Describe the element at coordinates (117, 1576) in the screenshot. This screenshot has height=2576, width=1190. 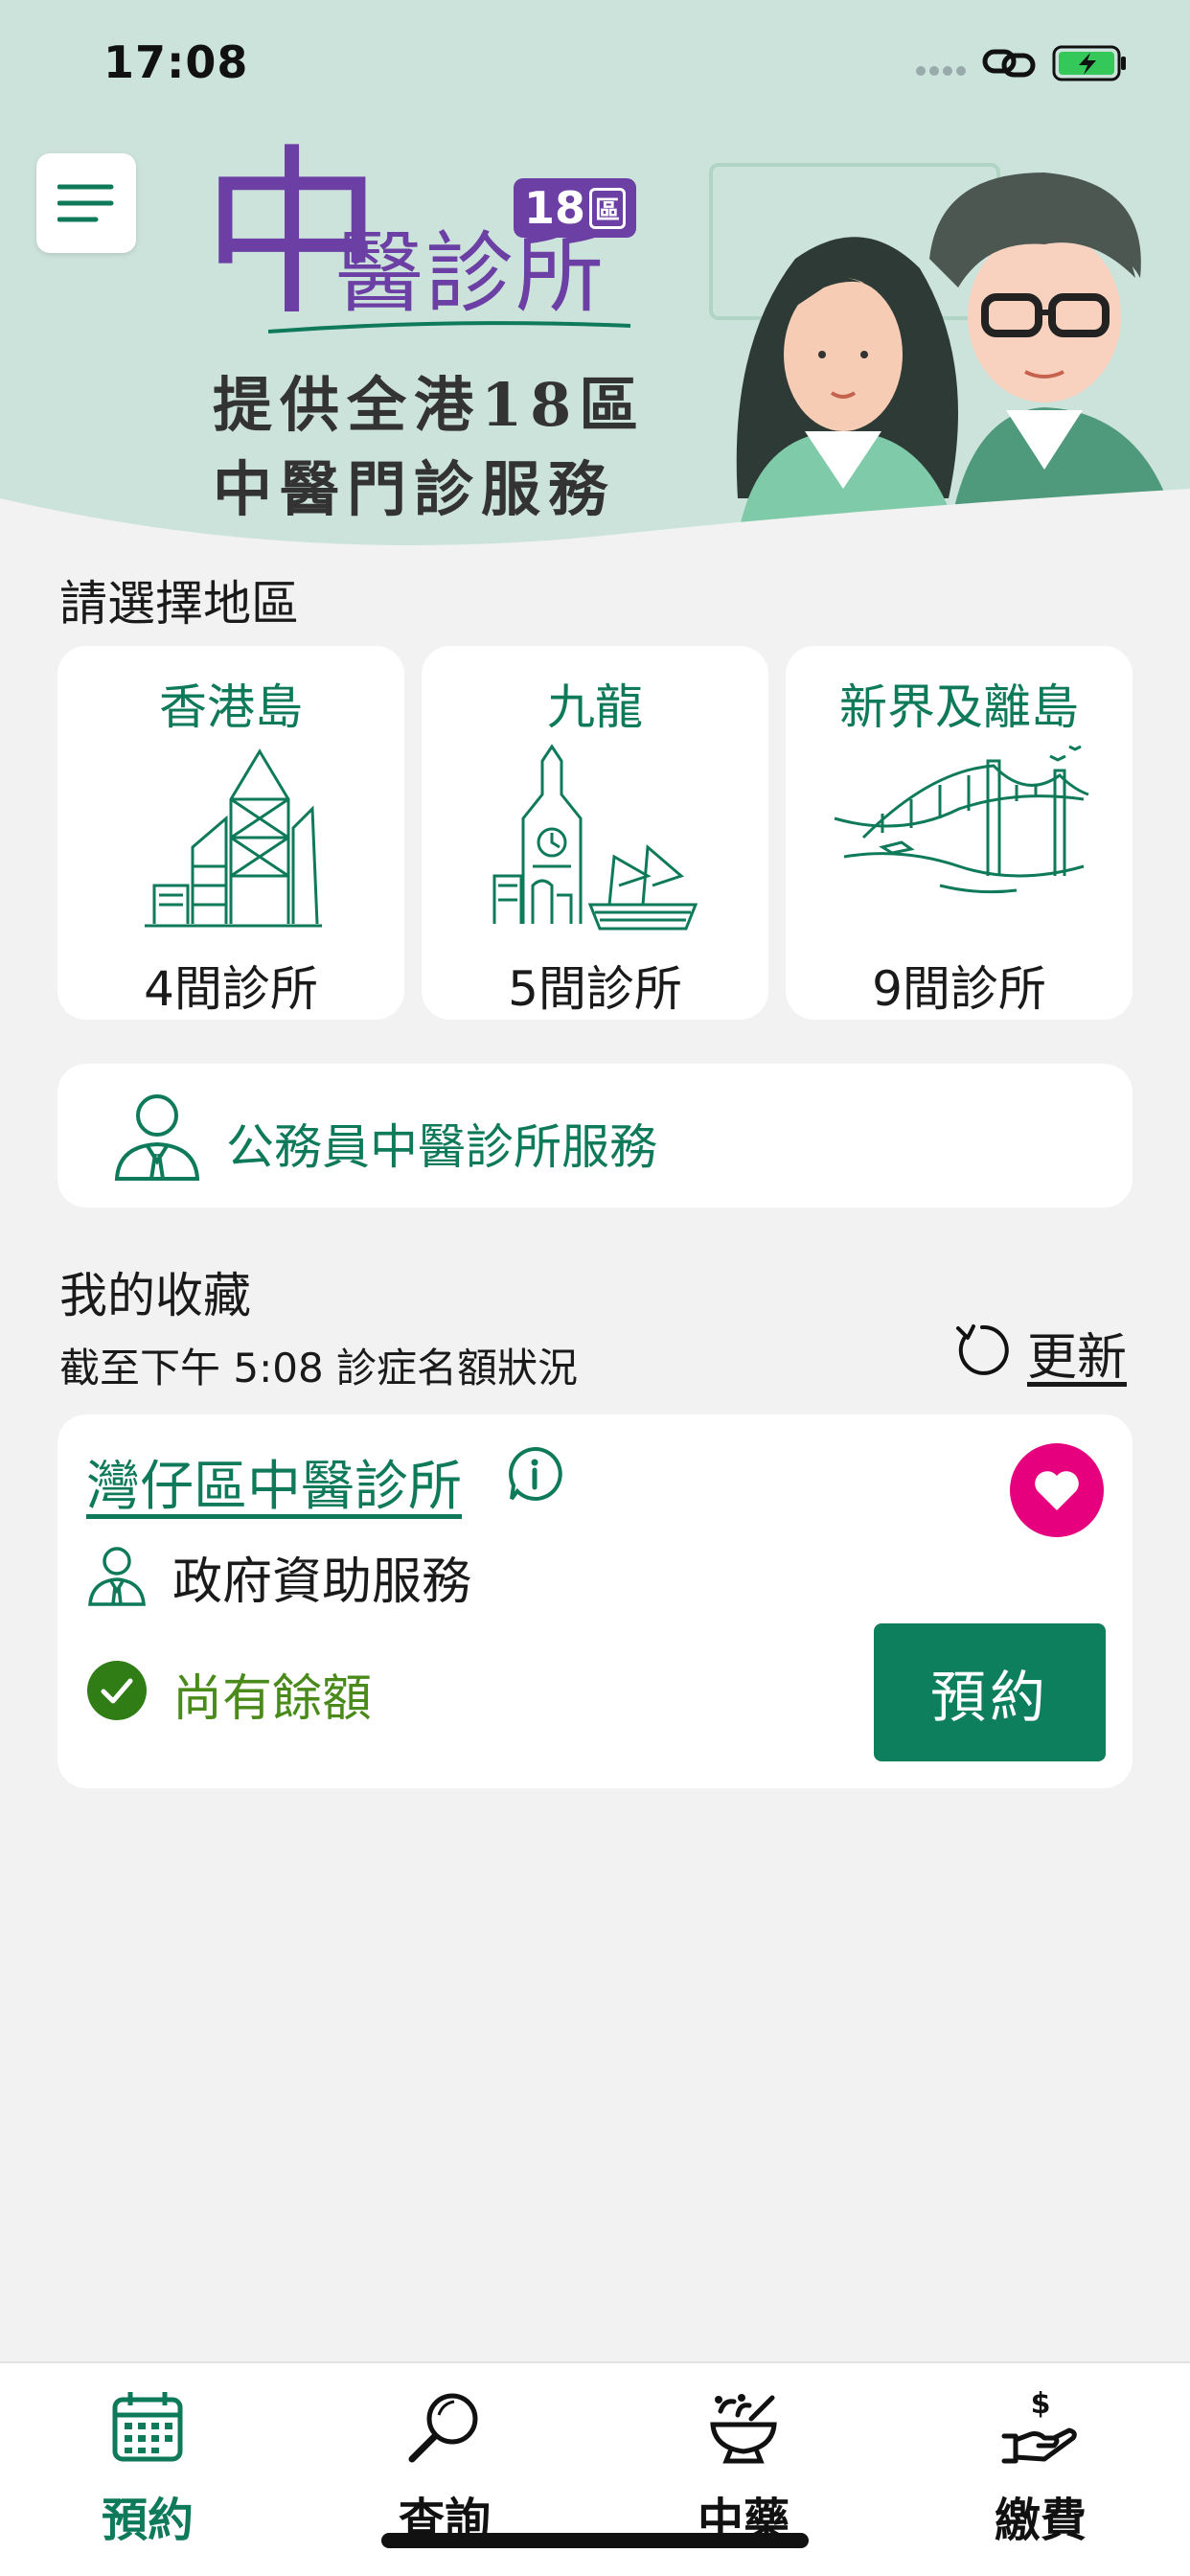
I see `subsidized-service-icon` at that location.